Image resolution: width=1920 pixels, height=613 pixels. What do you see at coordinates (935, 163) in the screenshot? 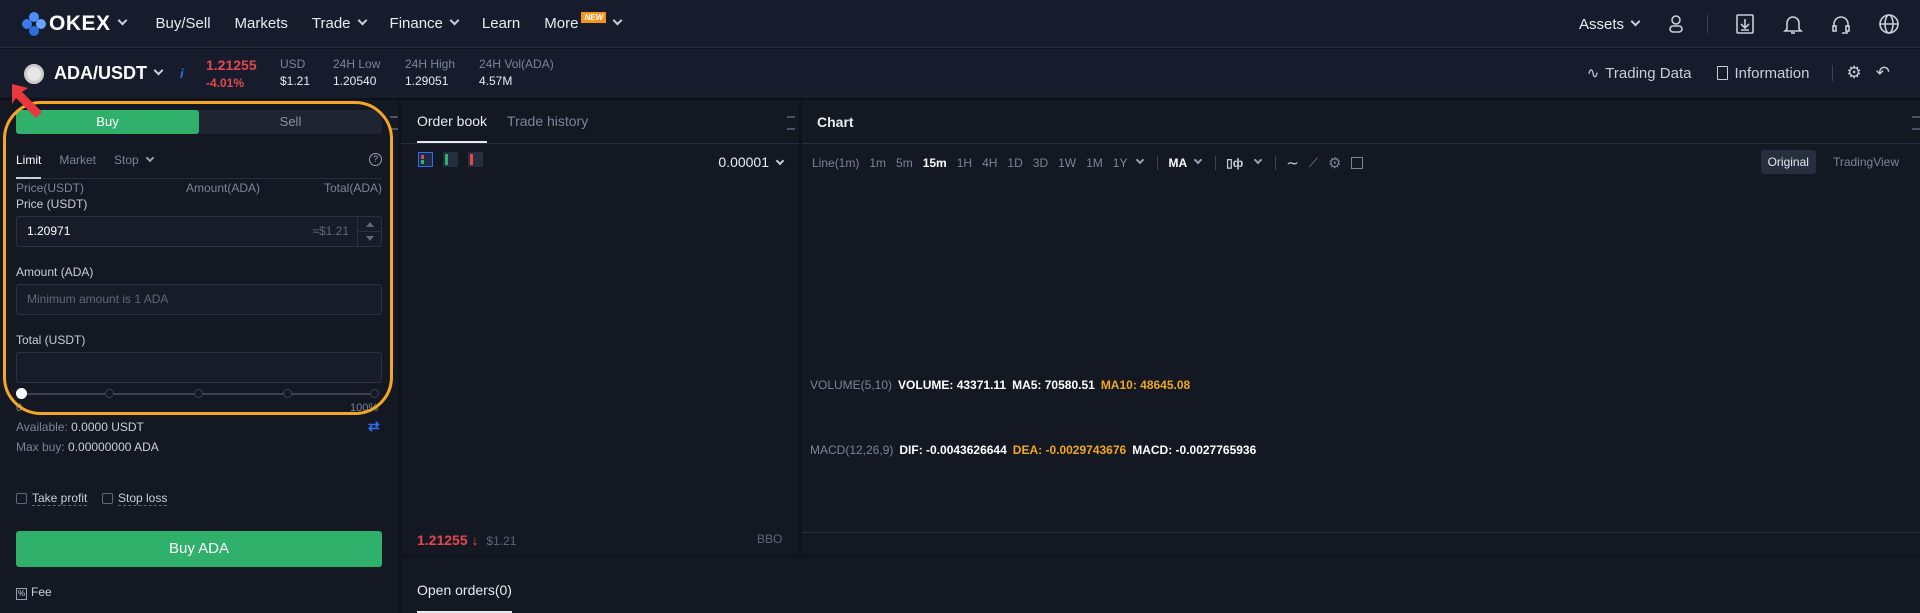
I see `interval-15m: 15m` at bounding box center [935, 163].